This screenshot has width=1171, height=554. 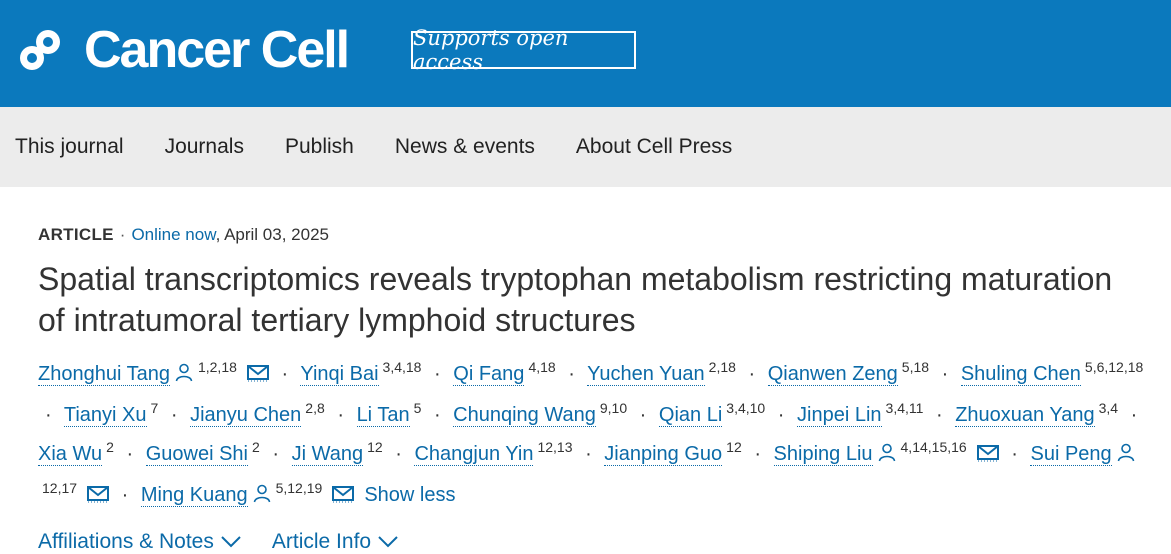 What do you see at coordinates (69, 147) in the screenshot?
I see `nav-this-journal: This journal` at bounding box center [69, 147].